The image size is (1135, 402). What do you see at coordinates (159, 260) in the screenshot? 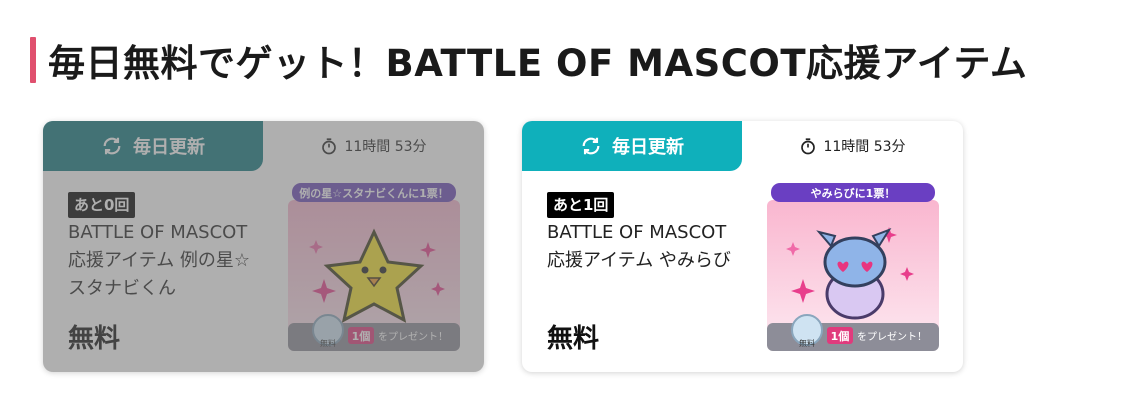
I see `item-title: BATTLE OF MASCOT 応援アイテム 例の星☆スタナビくん` at bounding box center [159, 260].